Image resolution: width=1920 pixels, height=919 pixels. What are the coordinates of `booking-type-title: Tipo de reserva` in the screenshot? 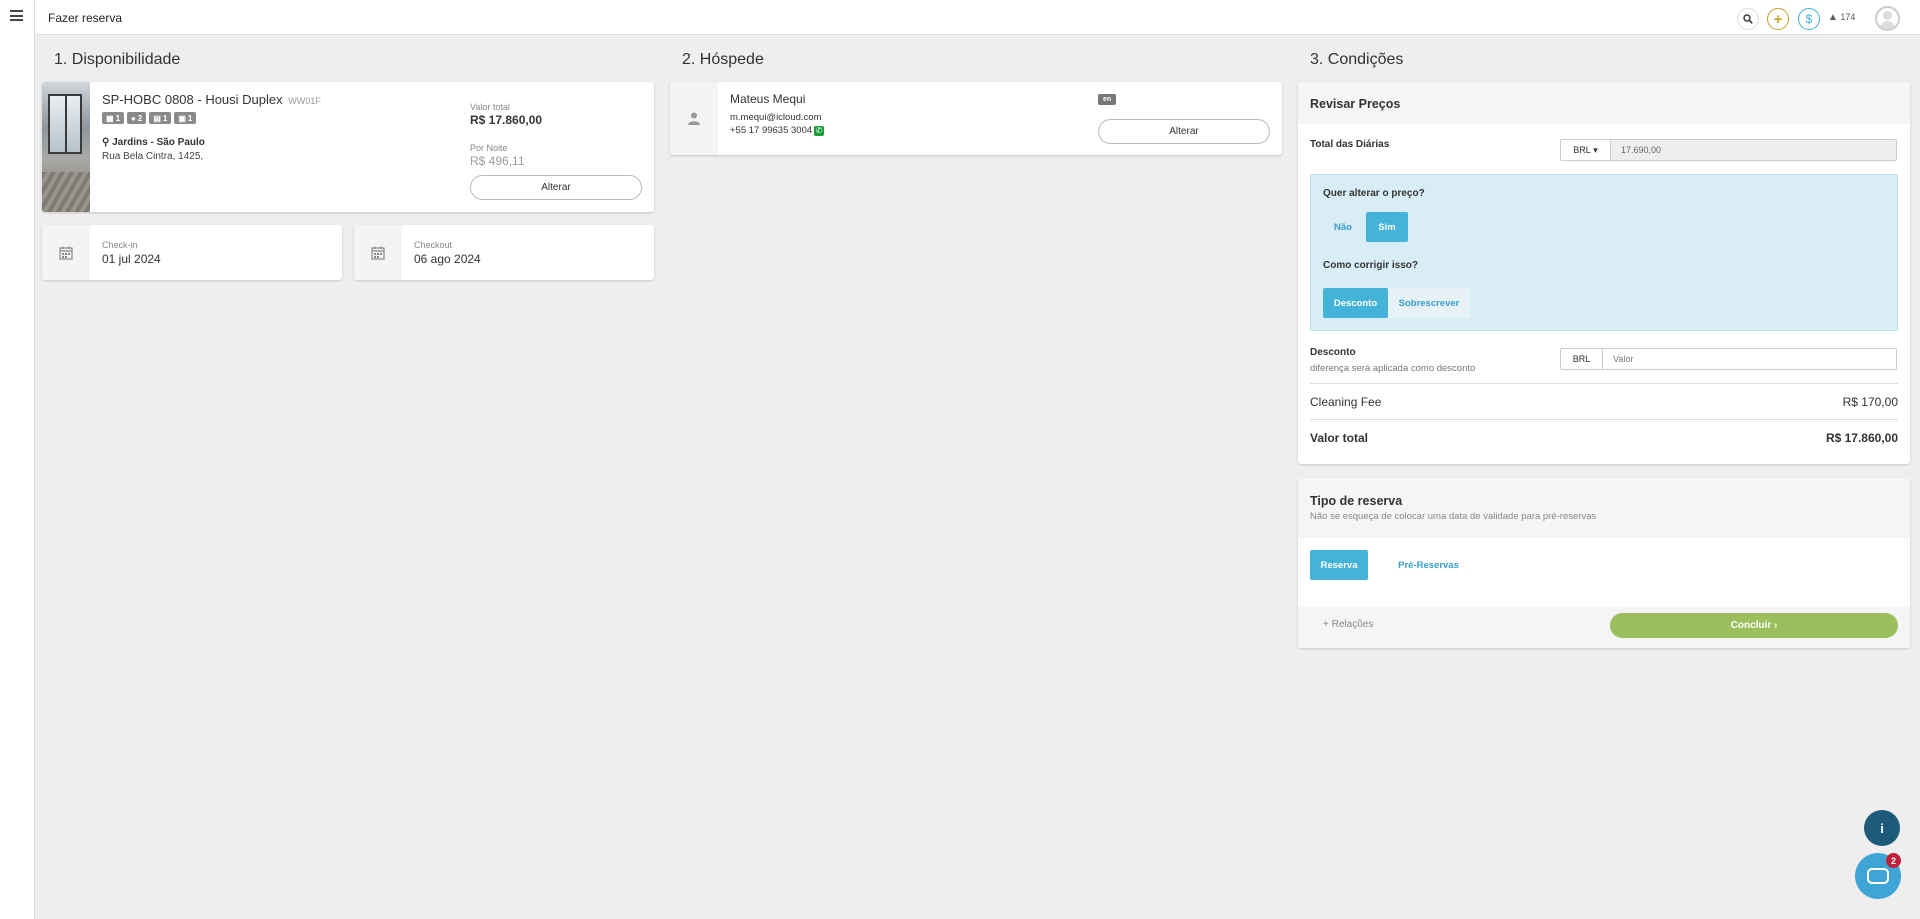 It's located at (1356, 501).